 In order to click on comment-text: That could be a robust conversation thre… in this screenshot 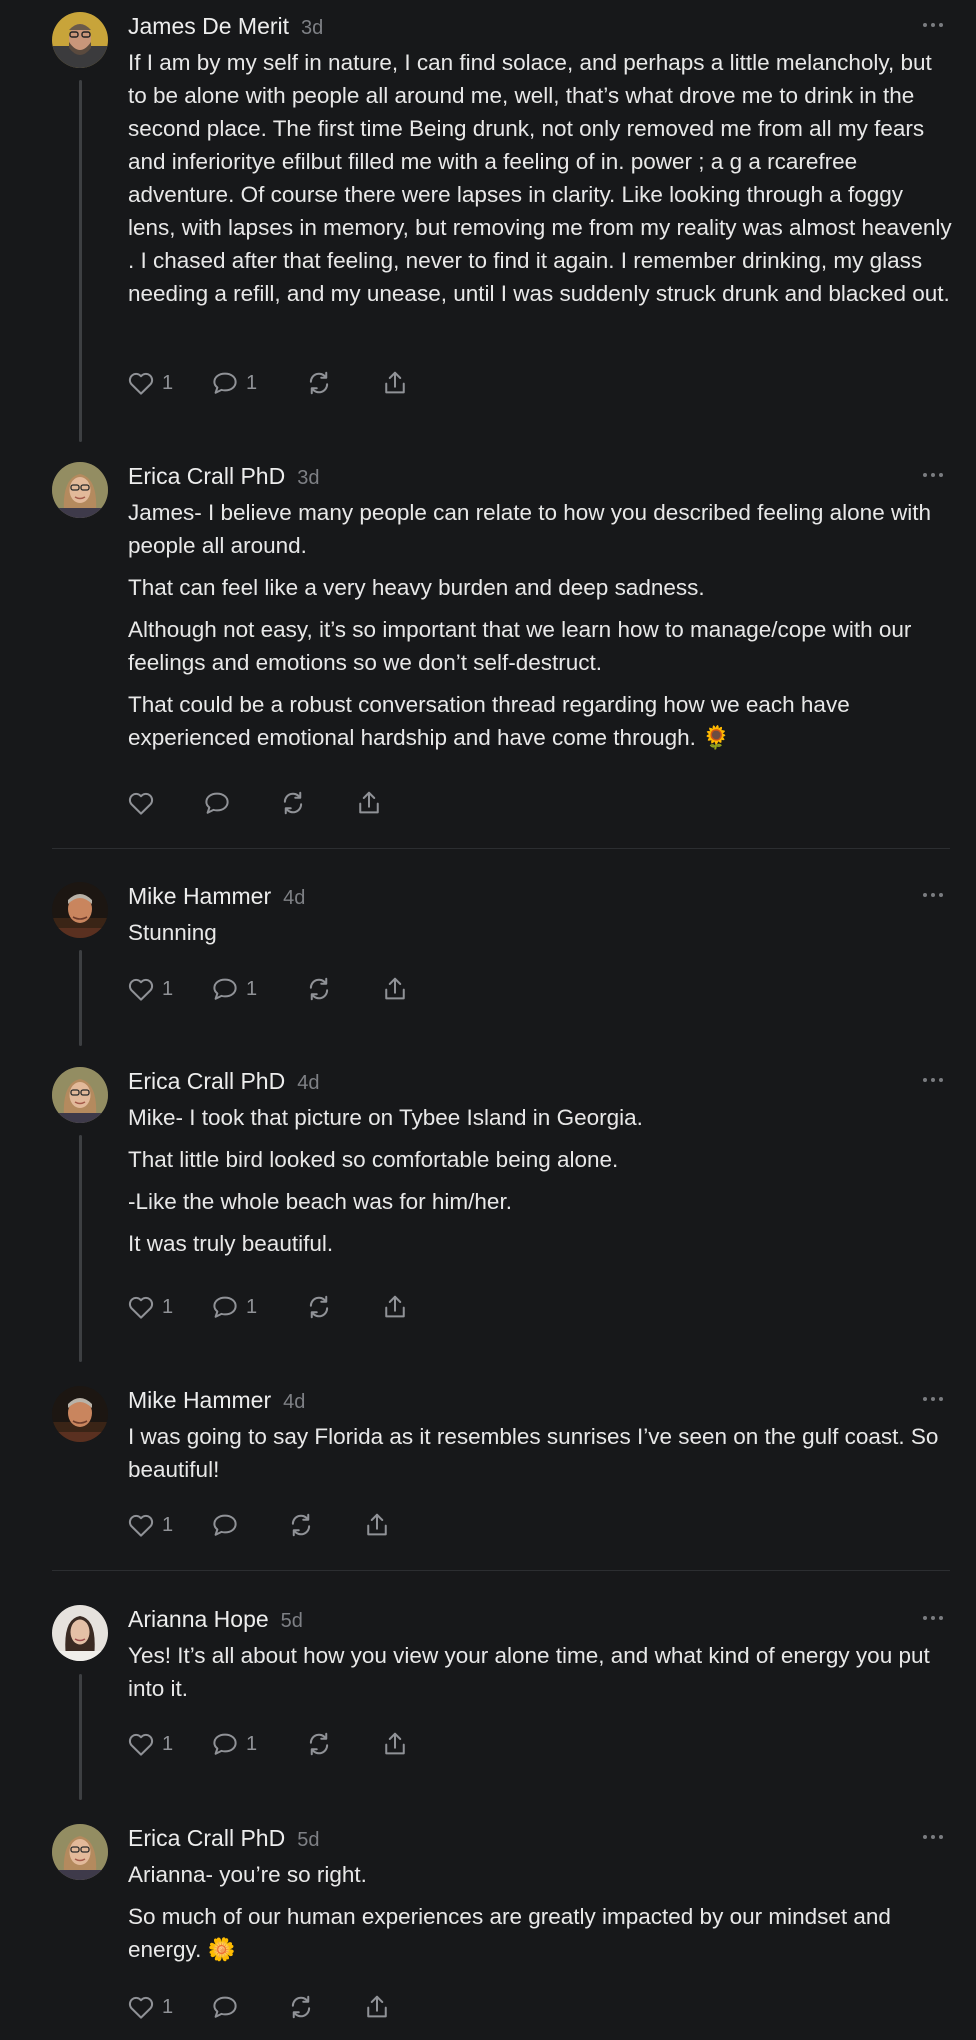, I will do `click(489, 721)`.